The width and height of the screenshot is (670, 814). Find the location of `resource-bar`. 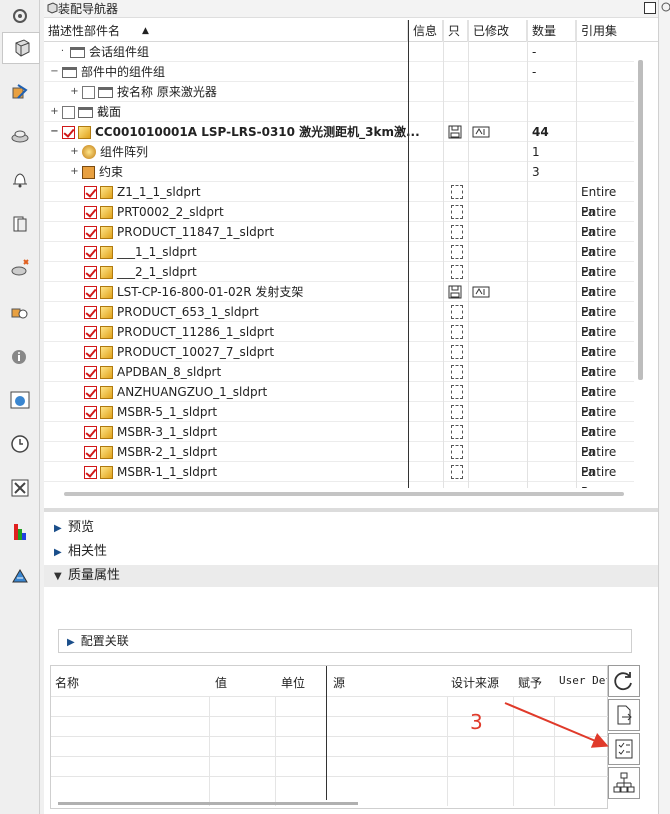

resource-bar is located at coordinates (20, 407).